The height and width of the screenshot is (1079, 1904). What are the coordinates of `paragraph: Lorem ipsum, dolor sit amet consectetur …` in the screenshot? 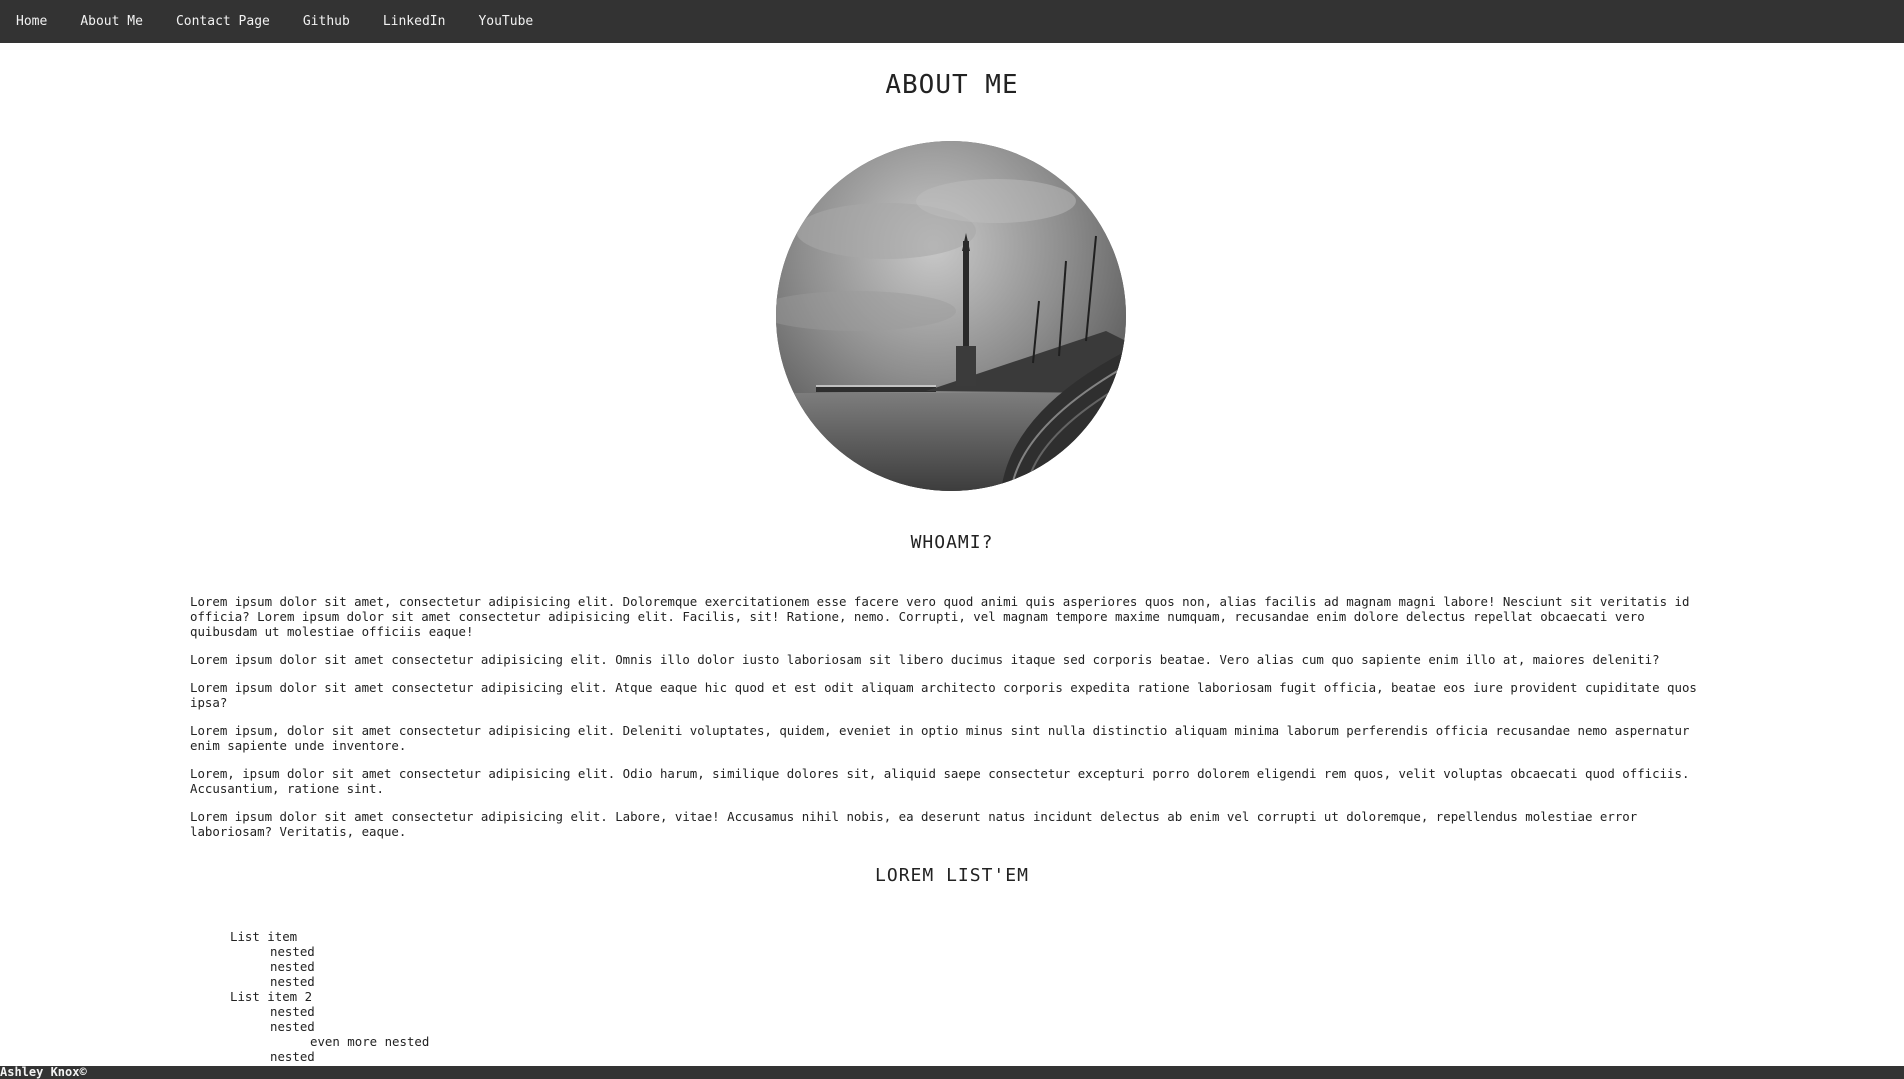 It's located at (940, 738).